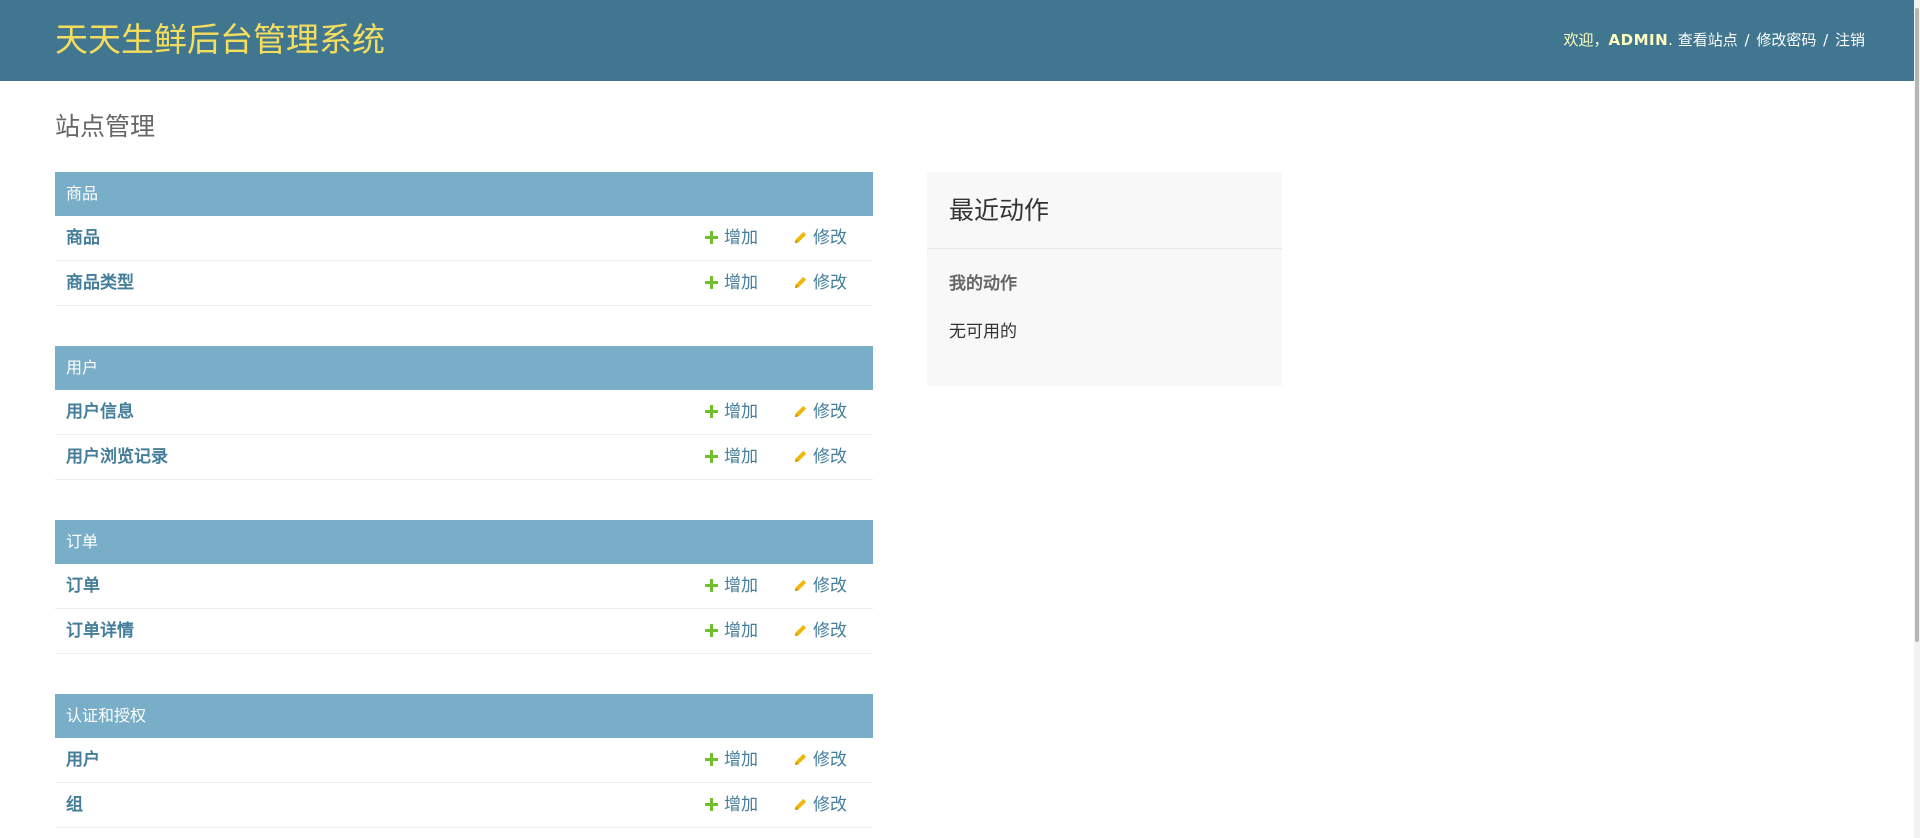 The height and width of the screenshot is (838, 1920). I want to click on app-module-auth: 认证和授权 用户 增加 修改 组 增加 修改, so click(464, 761).